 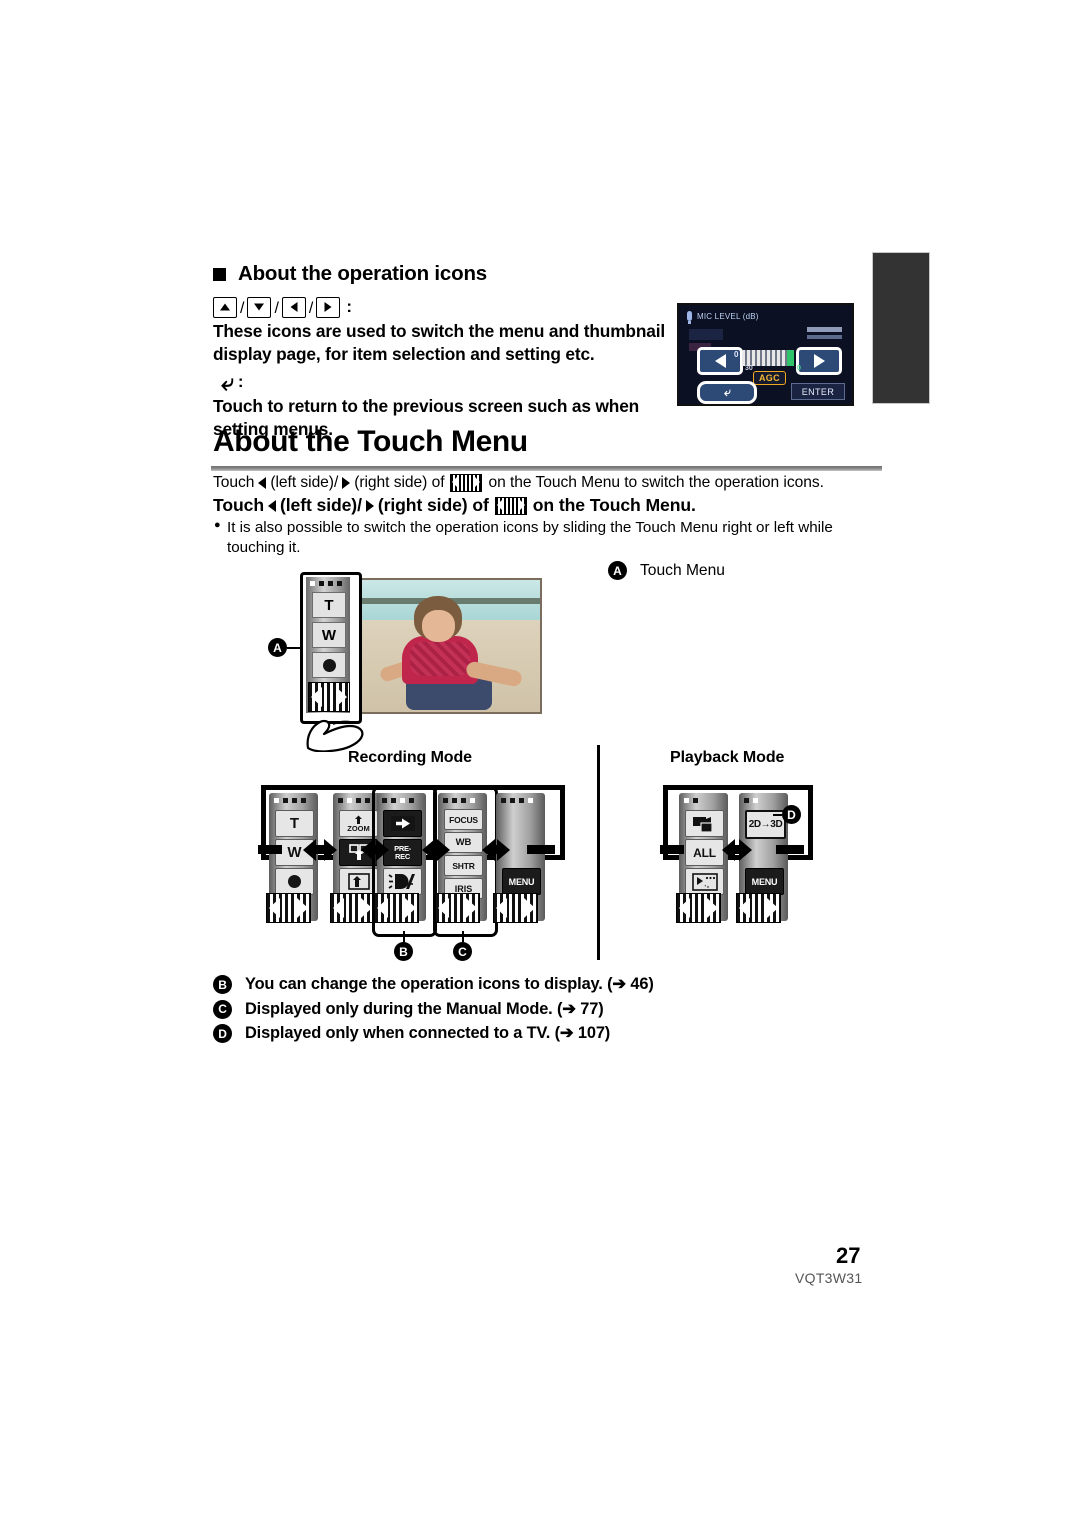 I want to click on video-photo-switch-icon, so click(x=704, y=823).